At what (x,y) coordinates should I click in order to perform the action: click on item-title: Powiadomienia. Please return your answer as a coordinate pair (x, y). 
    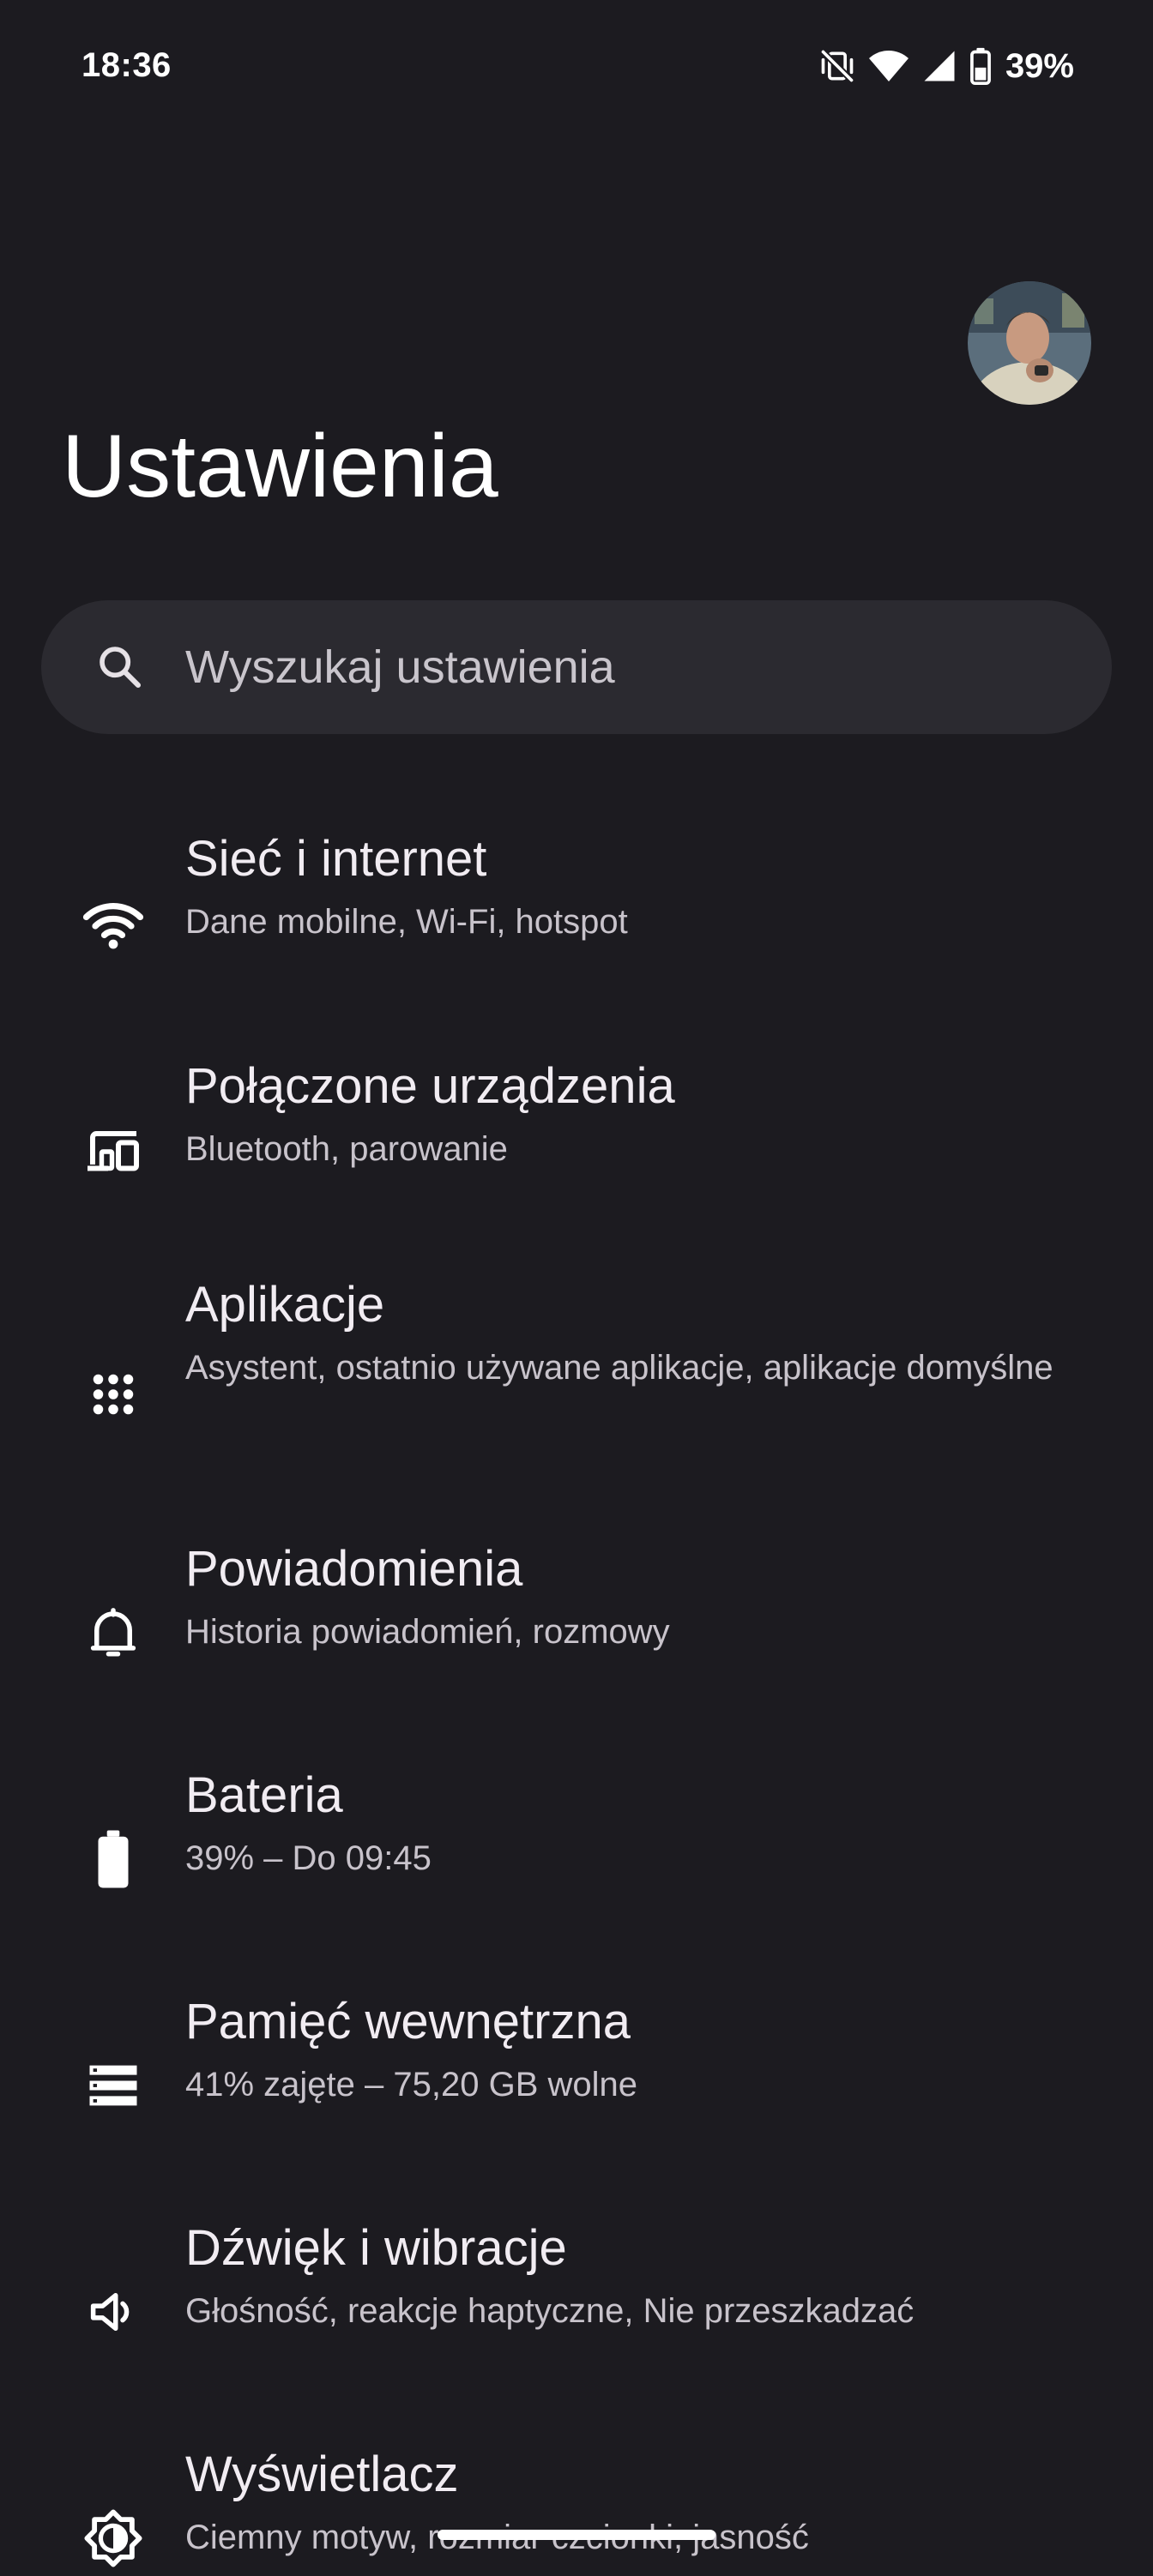
    Looking at the image, I should click on (354, 1569).